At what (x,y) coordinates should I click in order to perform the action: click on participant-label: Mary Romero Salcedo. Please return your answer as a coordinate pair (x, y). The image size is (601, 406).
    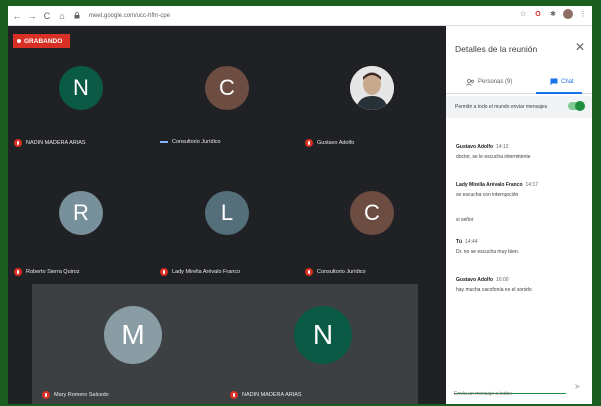
    Looking at the image, I should click on (75, 395).